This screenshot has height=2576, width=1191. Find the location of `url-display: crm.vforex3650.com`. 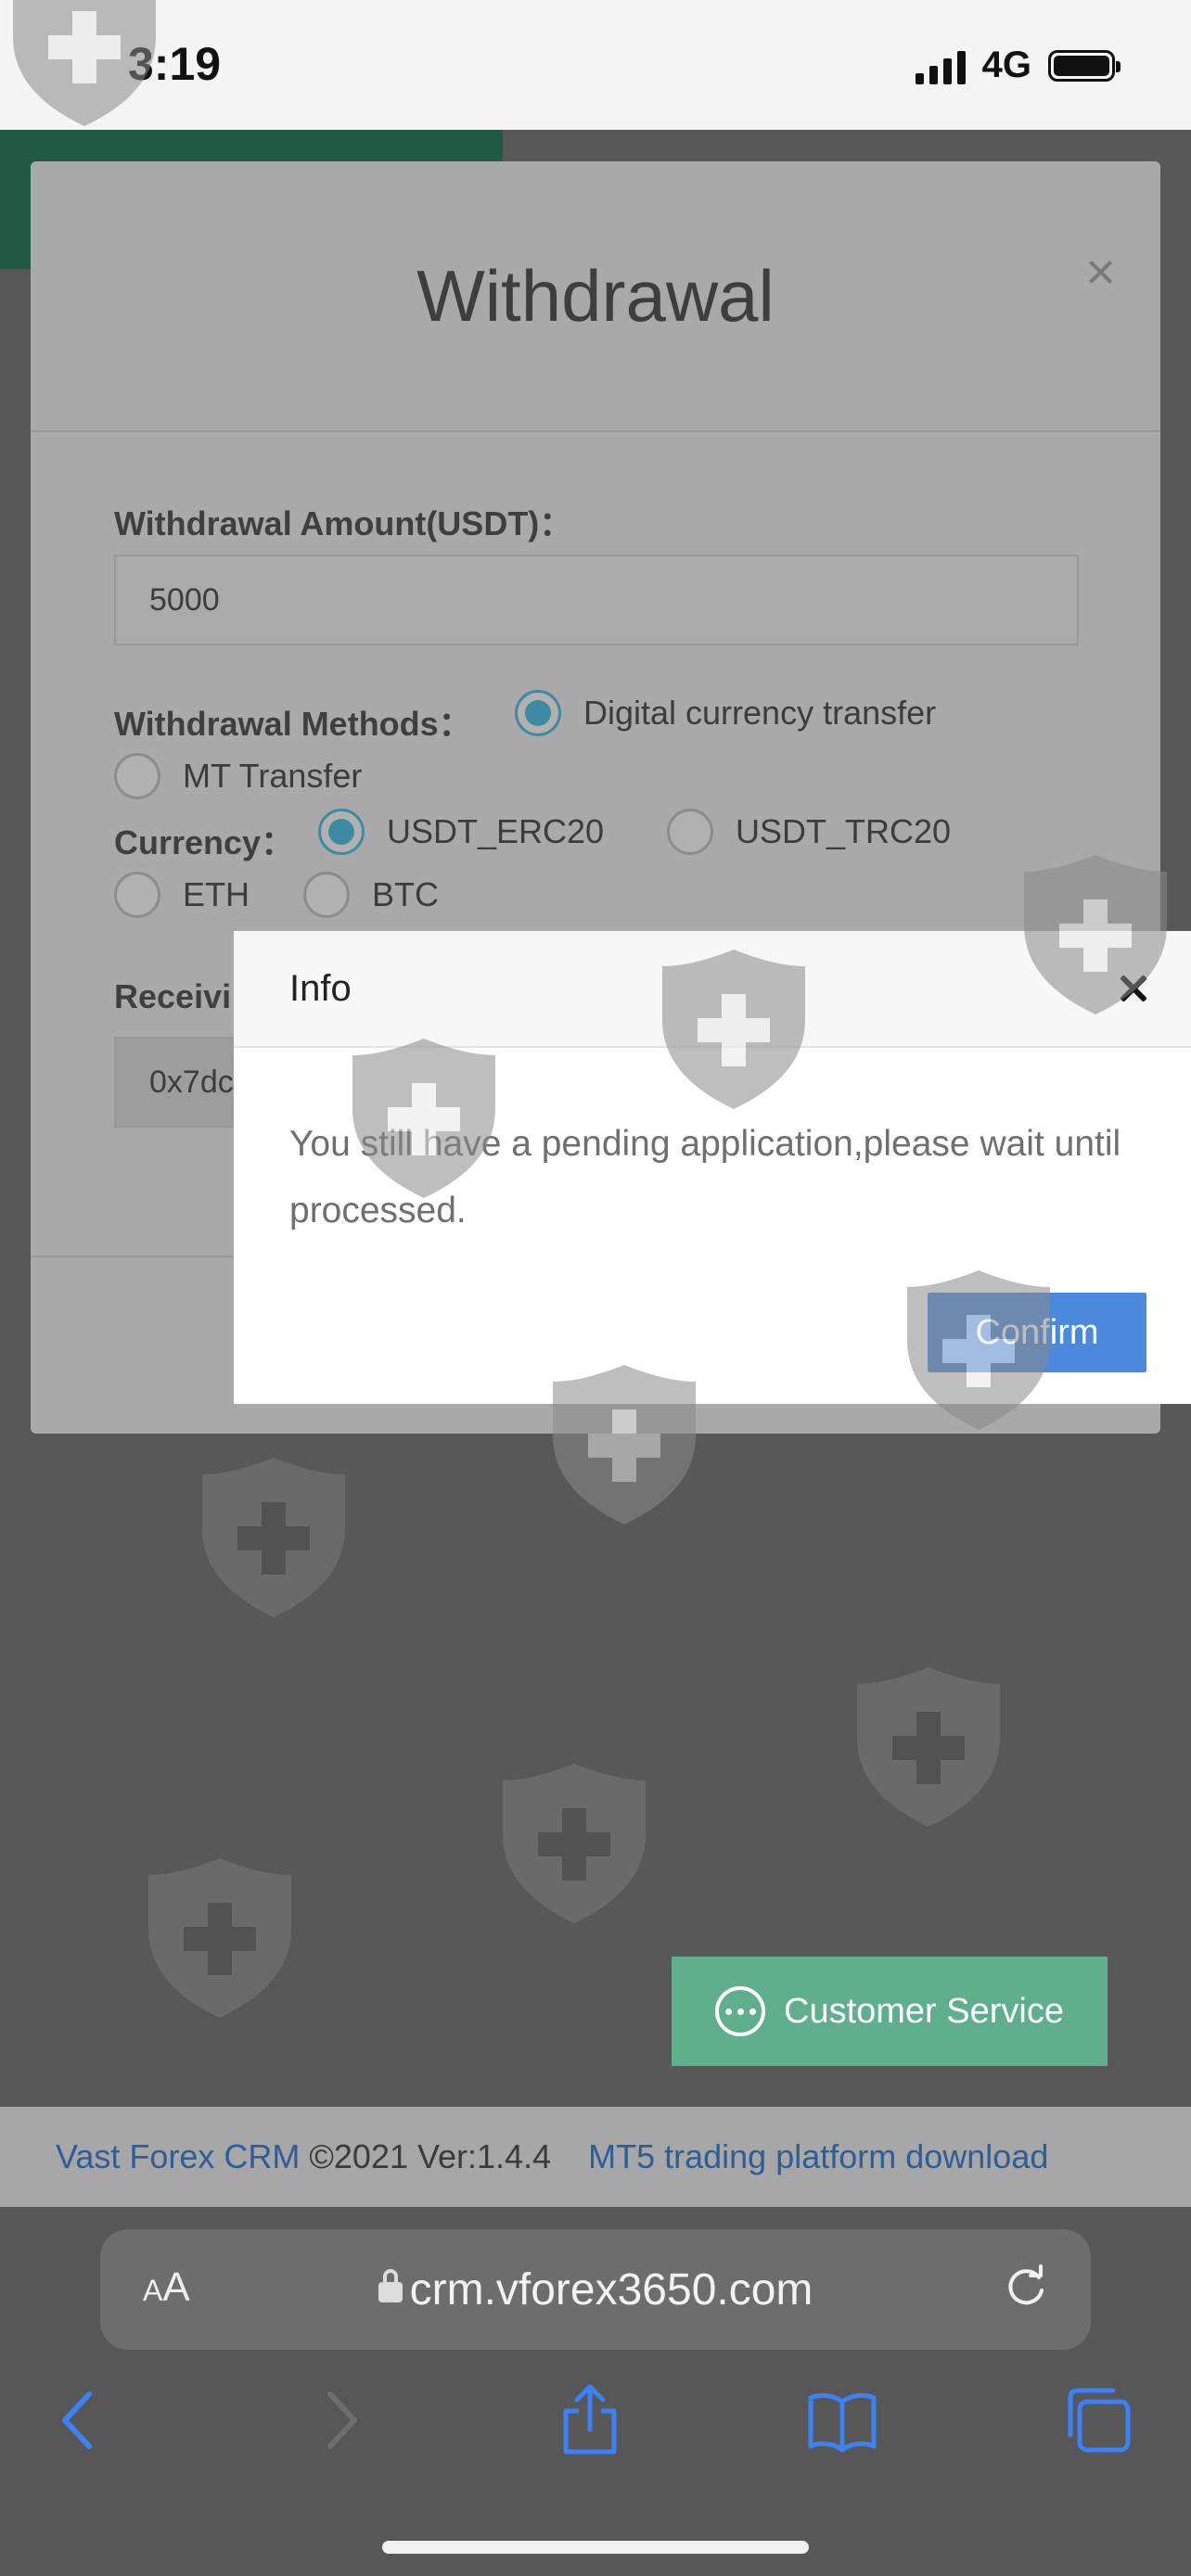

url-display: crm.vforex3650.com is located at coordinates (595, 2289).